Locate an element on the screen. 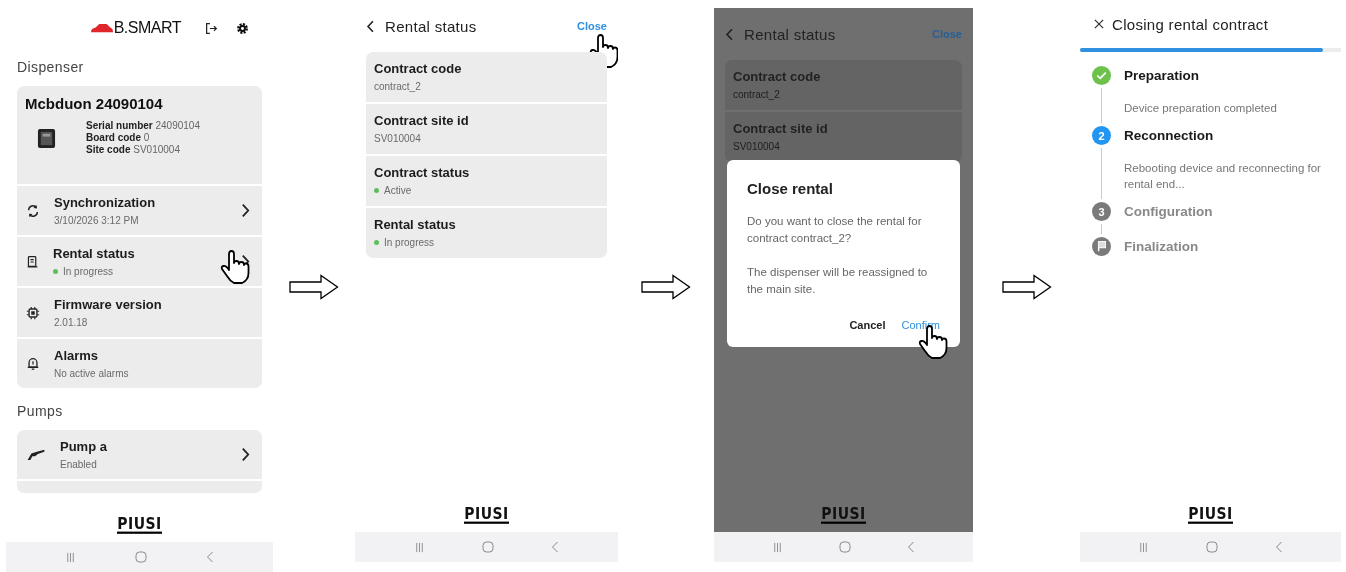  bell-icon is located at coordinates (33, 363).